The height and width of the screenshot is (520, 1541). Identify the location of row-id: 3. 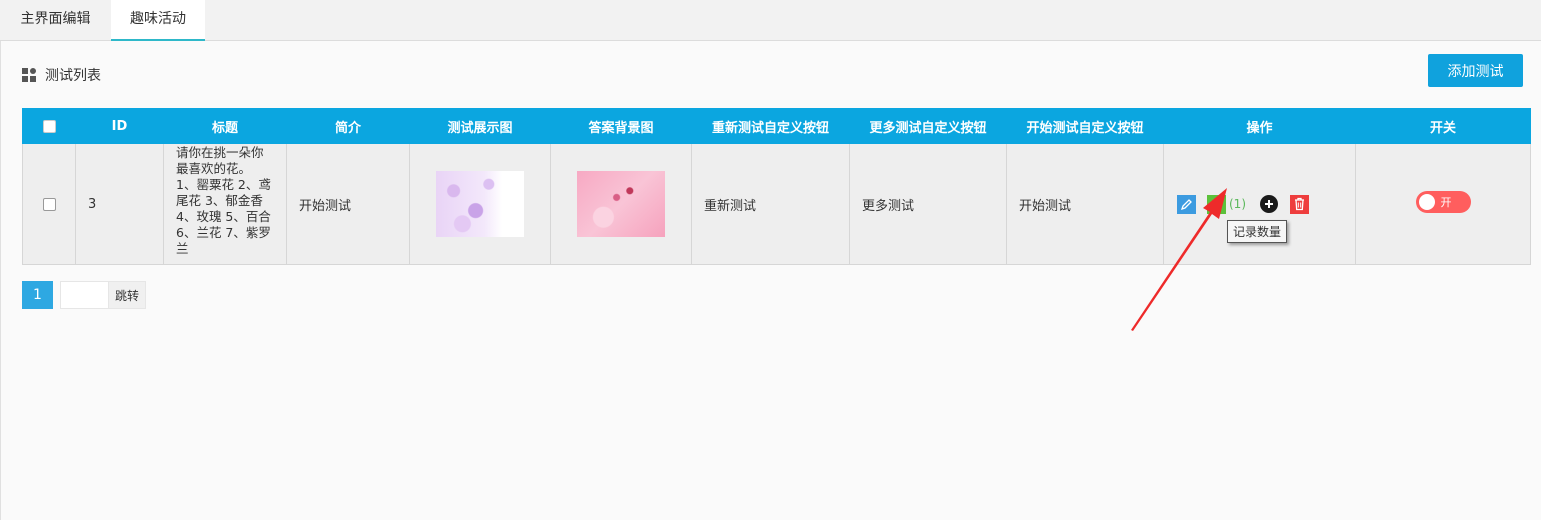
(119, 204).